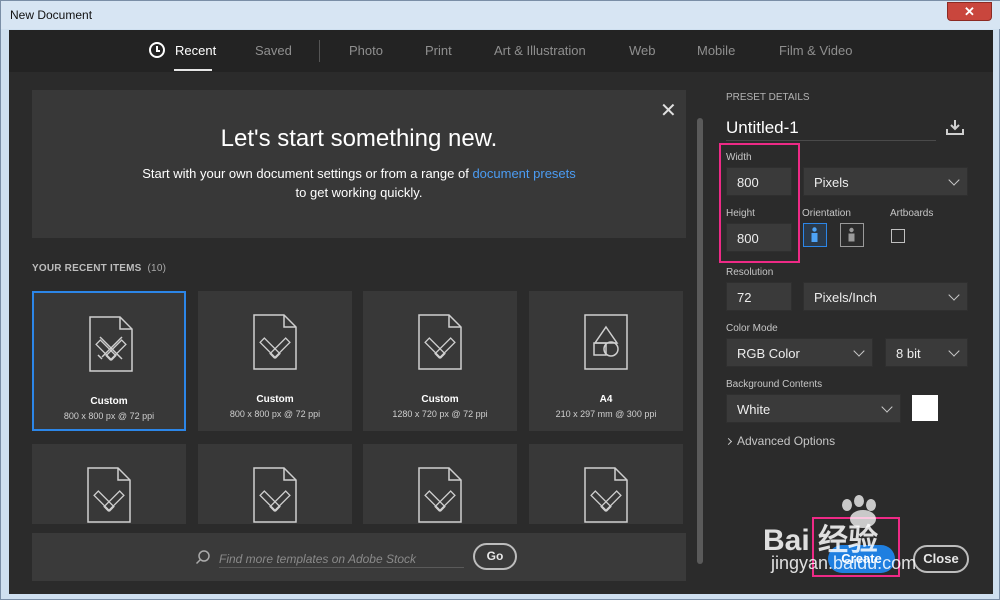 This screenshot has width=1000, height=600. I want to click on background-color-swatch, so click(925, 408).